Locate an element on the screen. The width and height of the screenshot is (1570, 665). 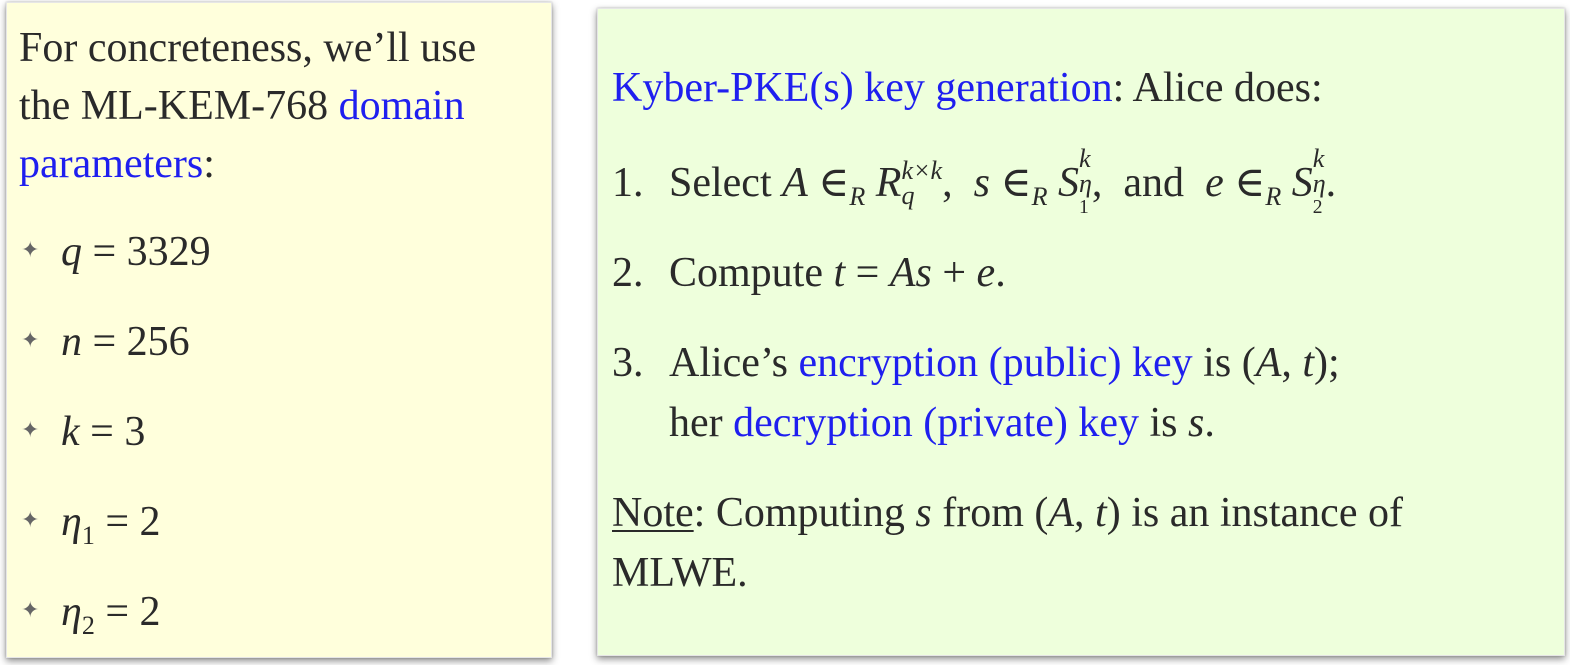
step-number: 3. is located at coordinates (628, 363).